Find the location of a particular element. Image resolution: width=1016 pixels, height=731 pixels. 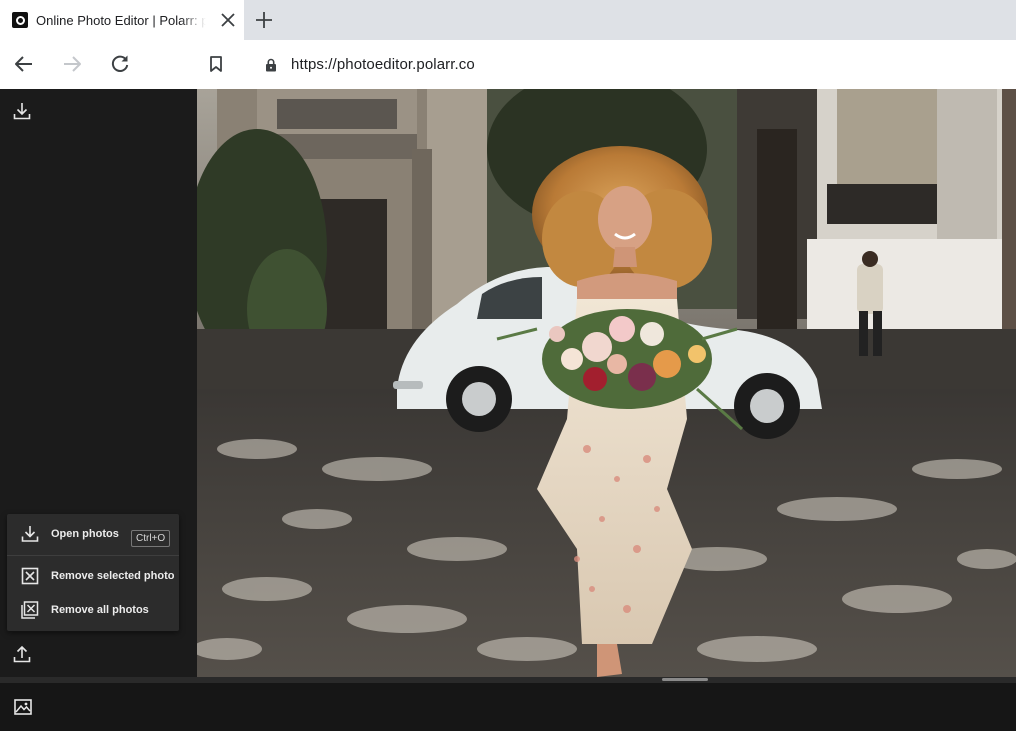

url-text: https://photoeditor.polarr.co is located at coordinates (383, 64).